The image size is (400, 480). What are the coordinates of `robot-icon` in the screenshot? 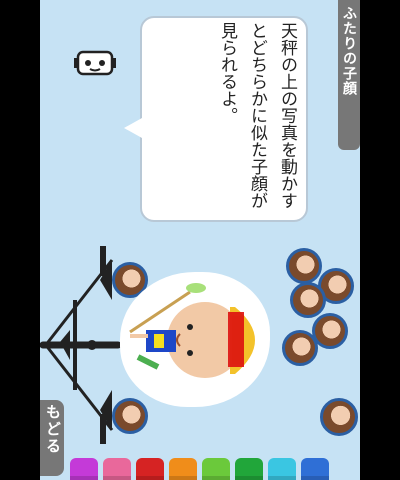 It's located at (95, 63).